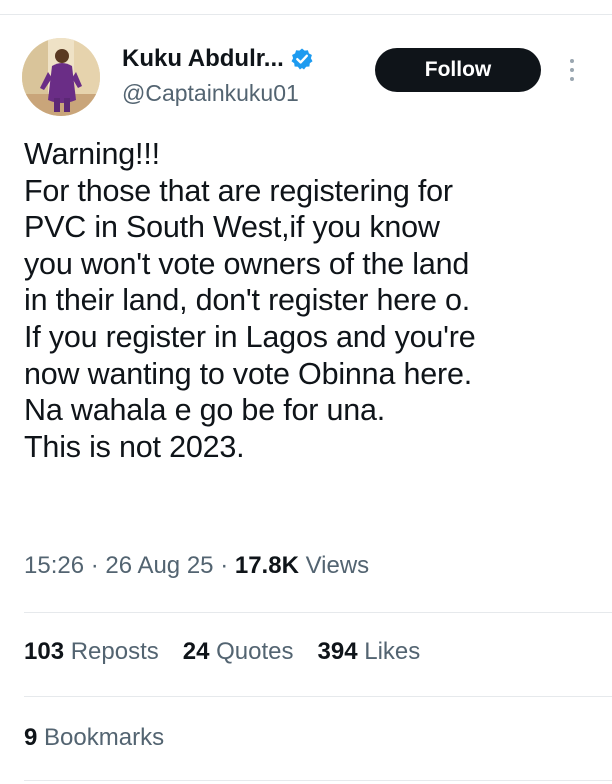 The image size is (612, 784). I want to click on follow-button: Follow, so click(458, 70).